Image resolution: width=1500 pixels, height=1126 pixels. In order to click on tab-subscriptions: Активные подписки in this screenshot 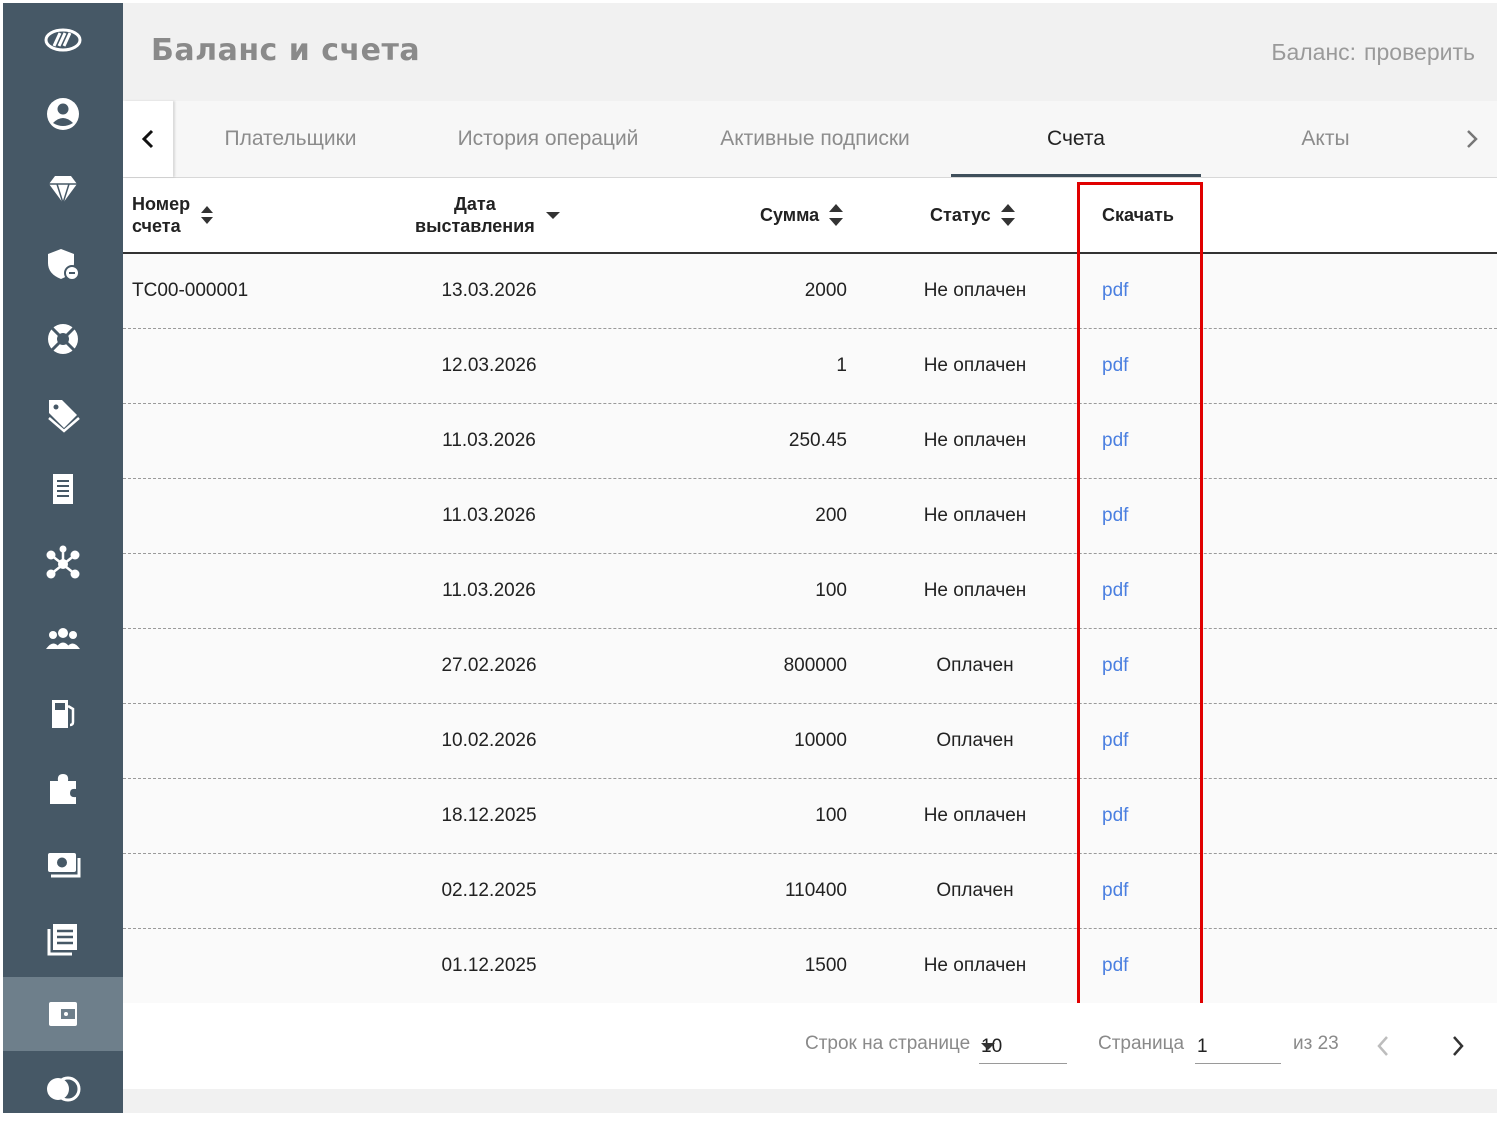, I will do `click(815, 139)`.